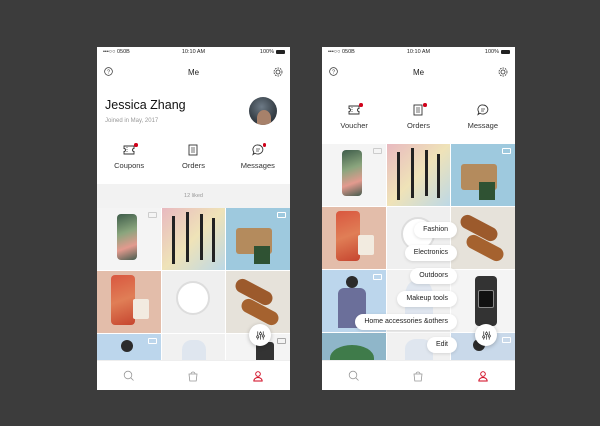  Describe the element at coordinates (406, 322) in the screenshot. I see `filter-home-accessories: Home accessories &others` at that location.